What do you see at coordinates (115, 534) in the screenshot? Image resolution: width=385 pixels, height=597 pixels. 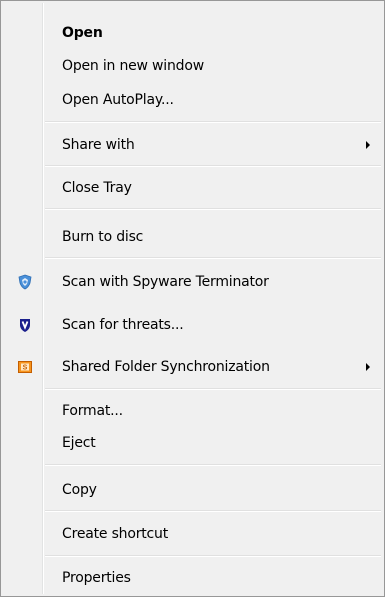 I see `menu-item-label: Create shortcut` at bounding box center [115, 534].